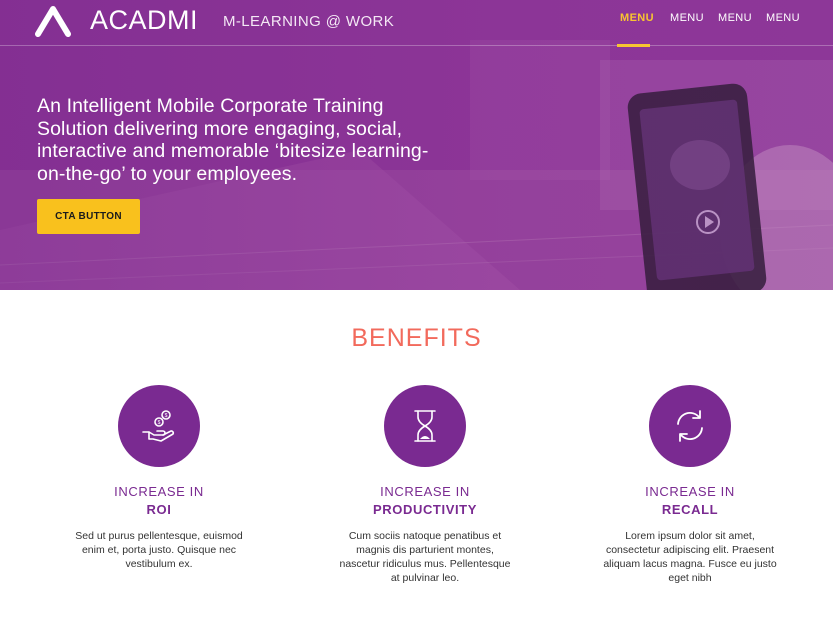  I want to click on benefit-icon-circle: $ $, so click(159, 426).